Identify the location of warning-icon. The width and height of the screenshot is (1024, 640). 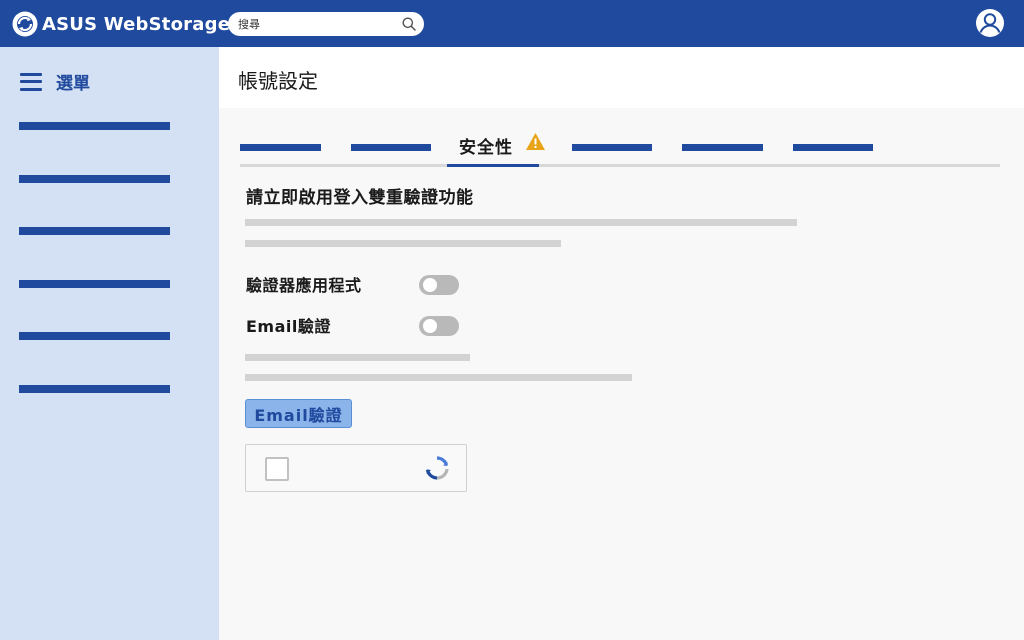
(535, 141).